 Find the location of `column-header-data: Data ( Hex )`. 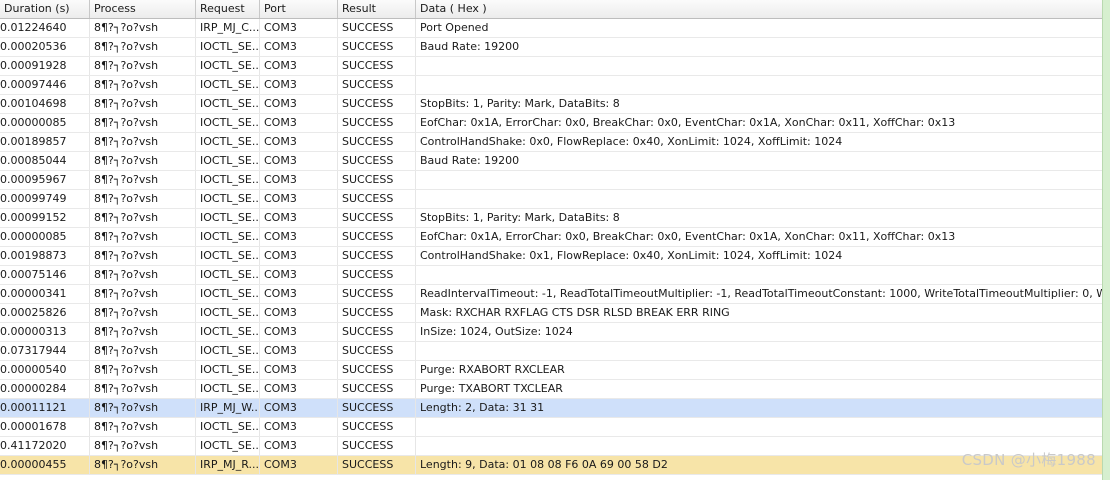

column-header-data: Data ( Hex ) is located at coordinates (759, 9).